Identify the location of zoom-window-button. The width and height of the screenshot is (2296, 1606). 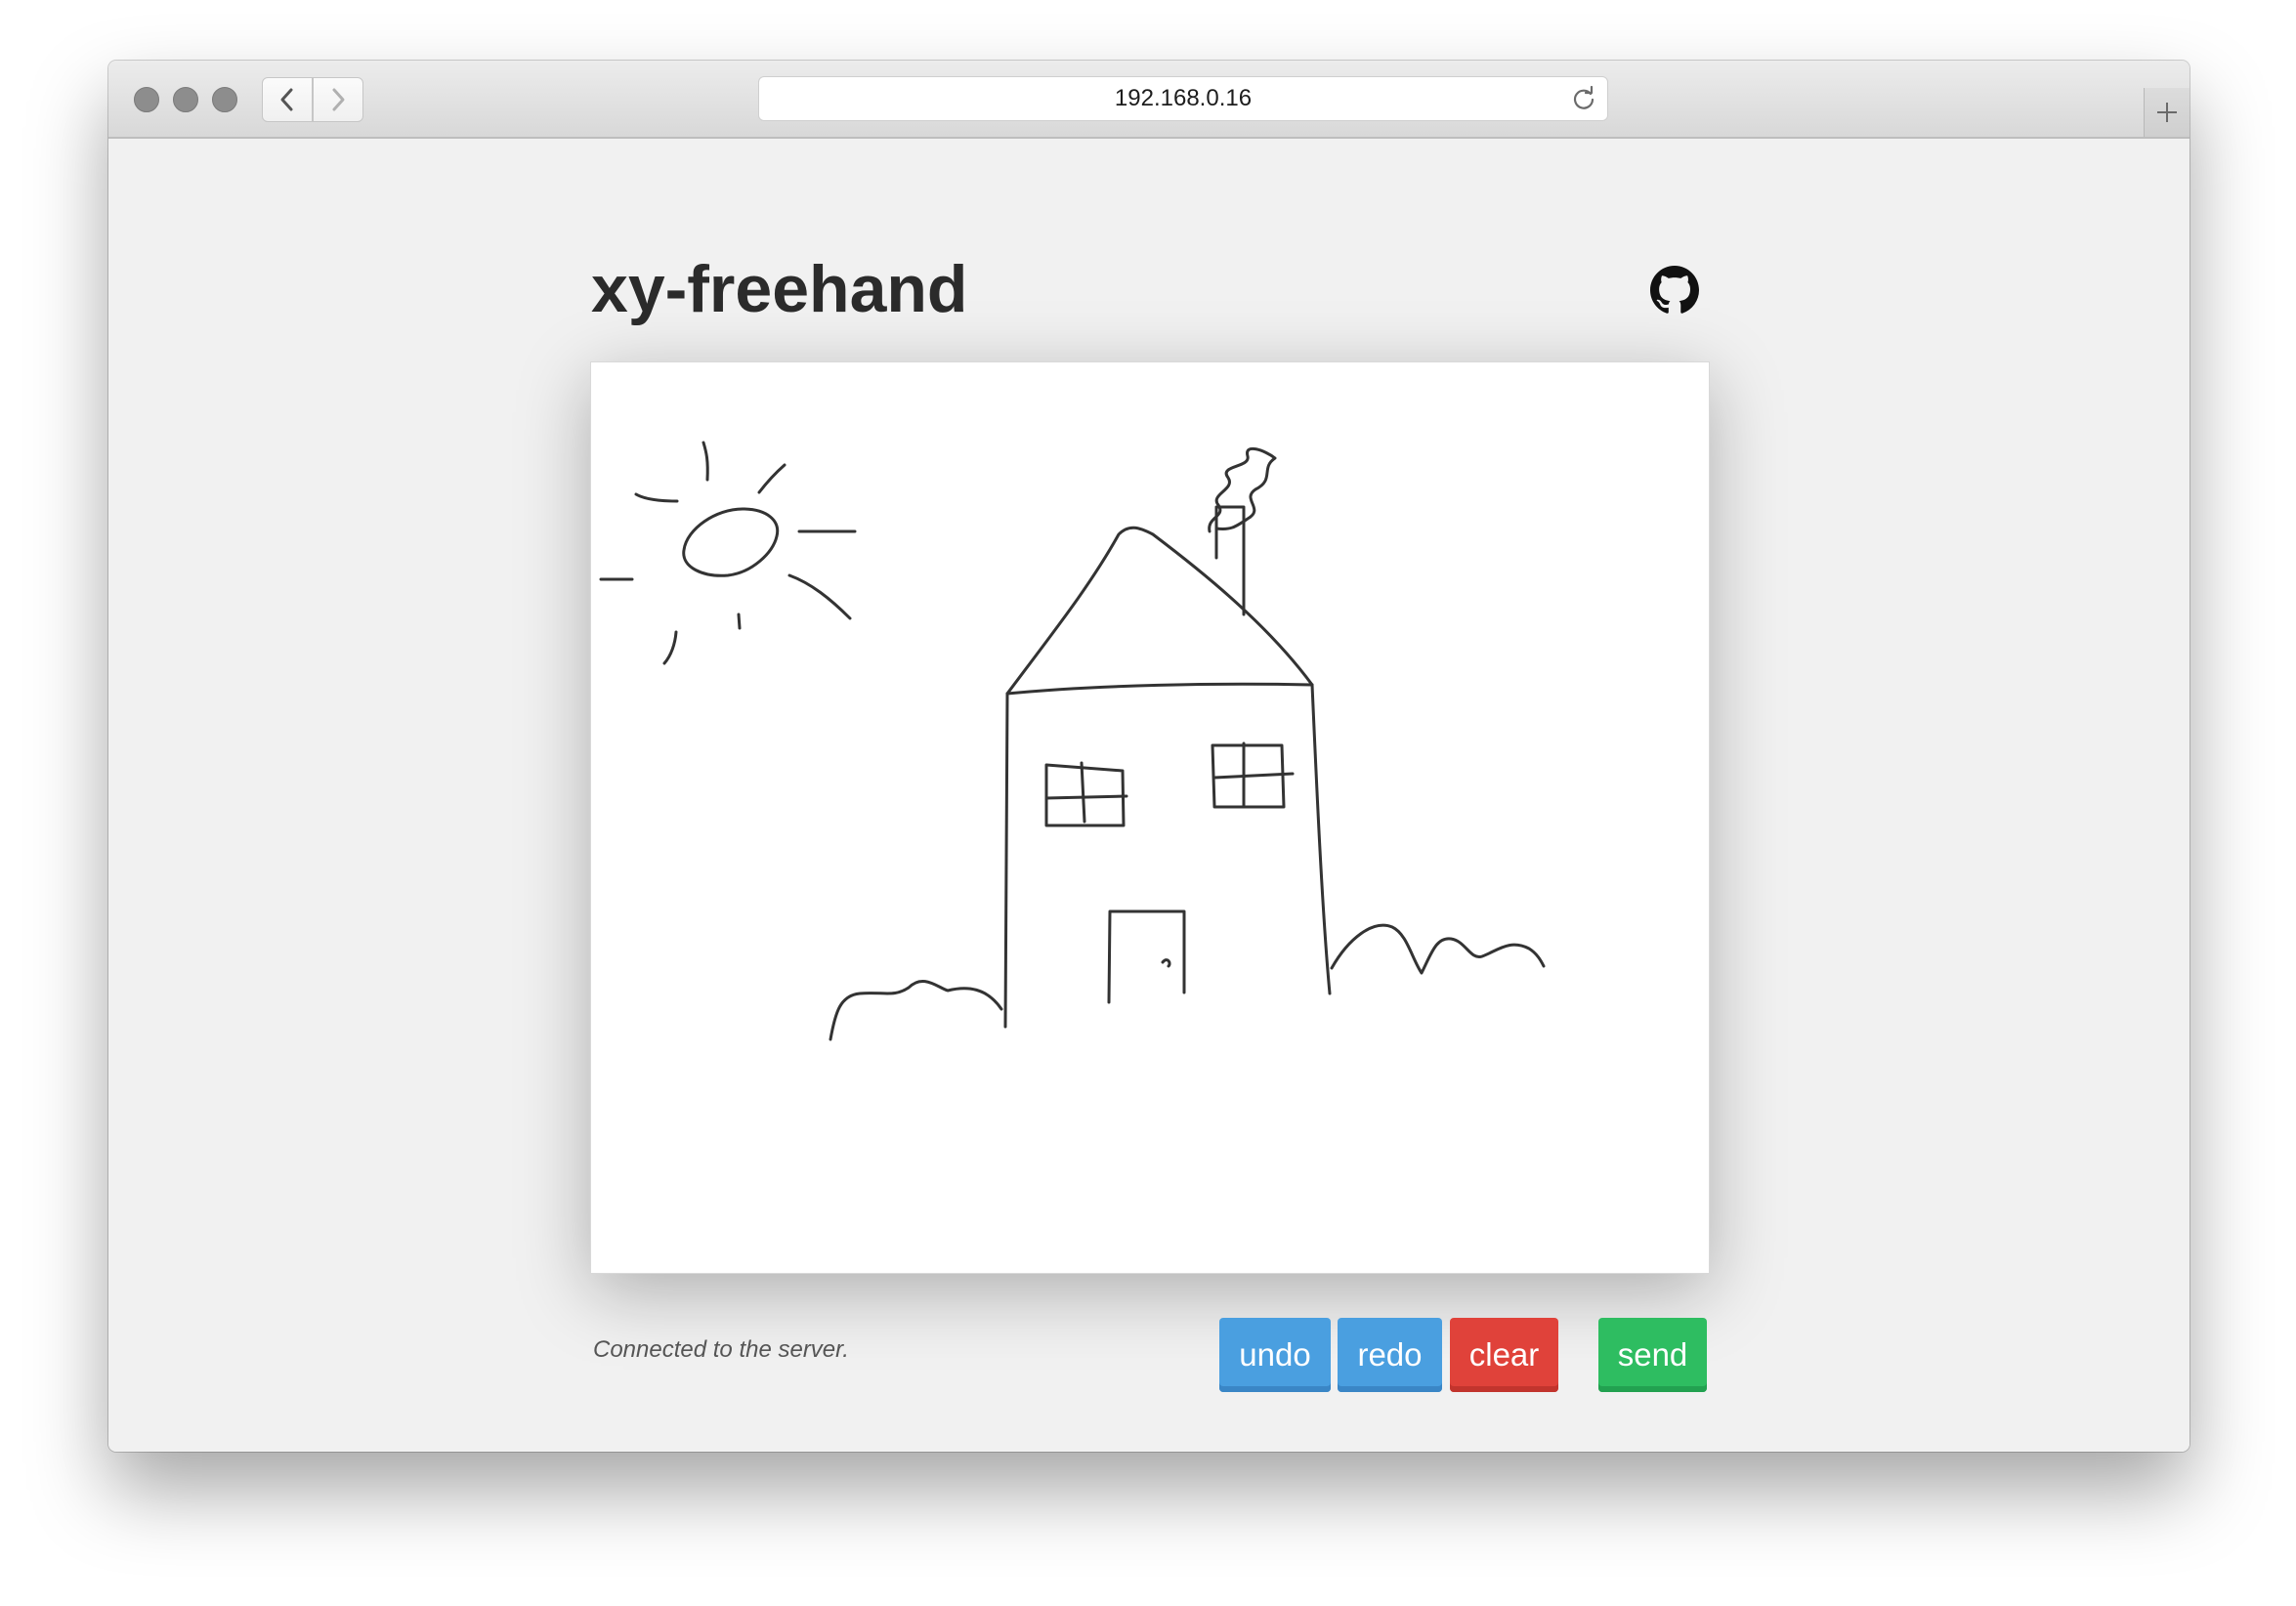
(224, 100).